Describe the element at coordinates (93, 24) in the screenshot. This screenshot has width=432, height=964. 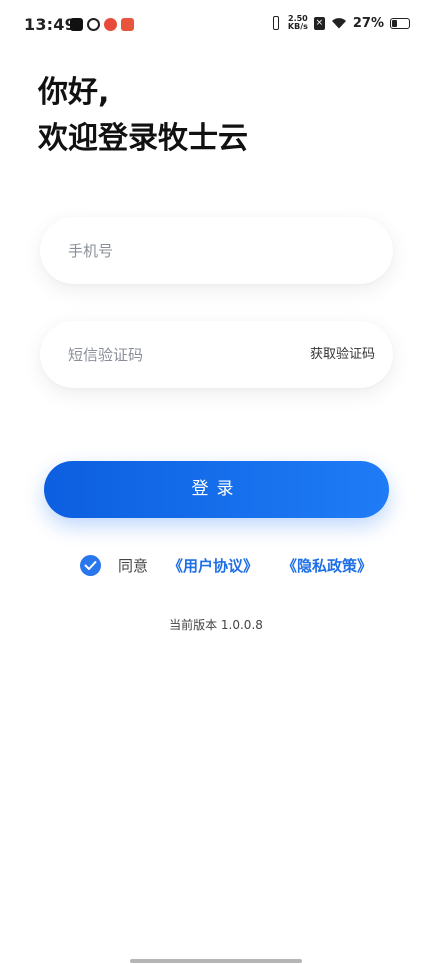
I see `link-icon` at that location.